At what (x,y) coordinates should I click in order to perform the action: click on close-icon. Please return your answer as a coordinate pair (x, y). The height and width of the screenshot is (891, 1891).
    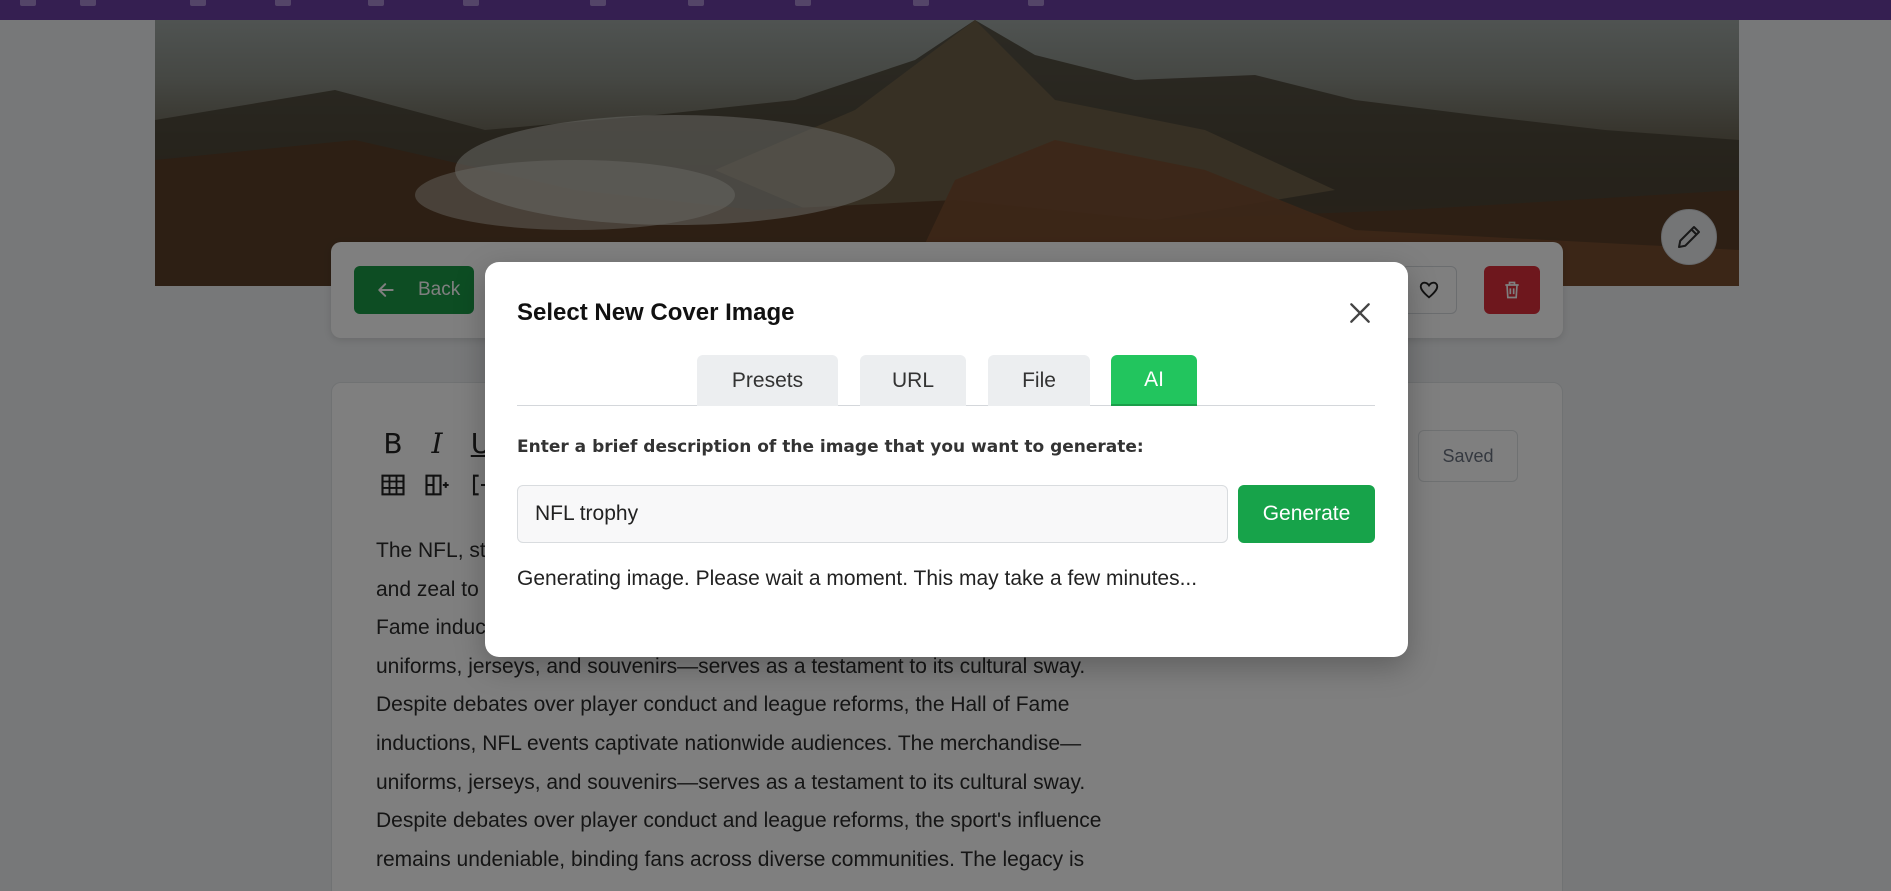
    Looking at the image, I should click on (1360, 313).